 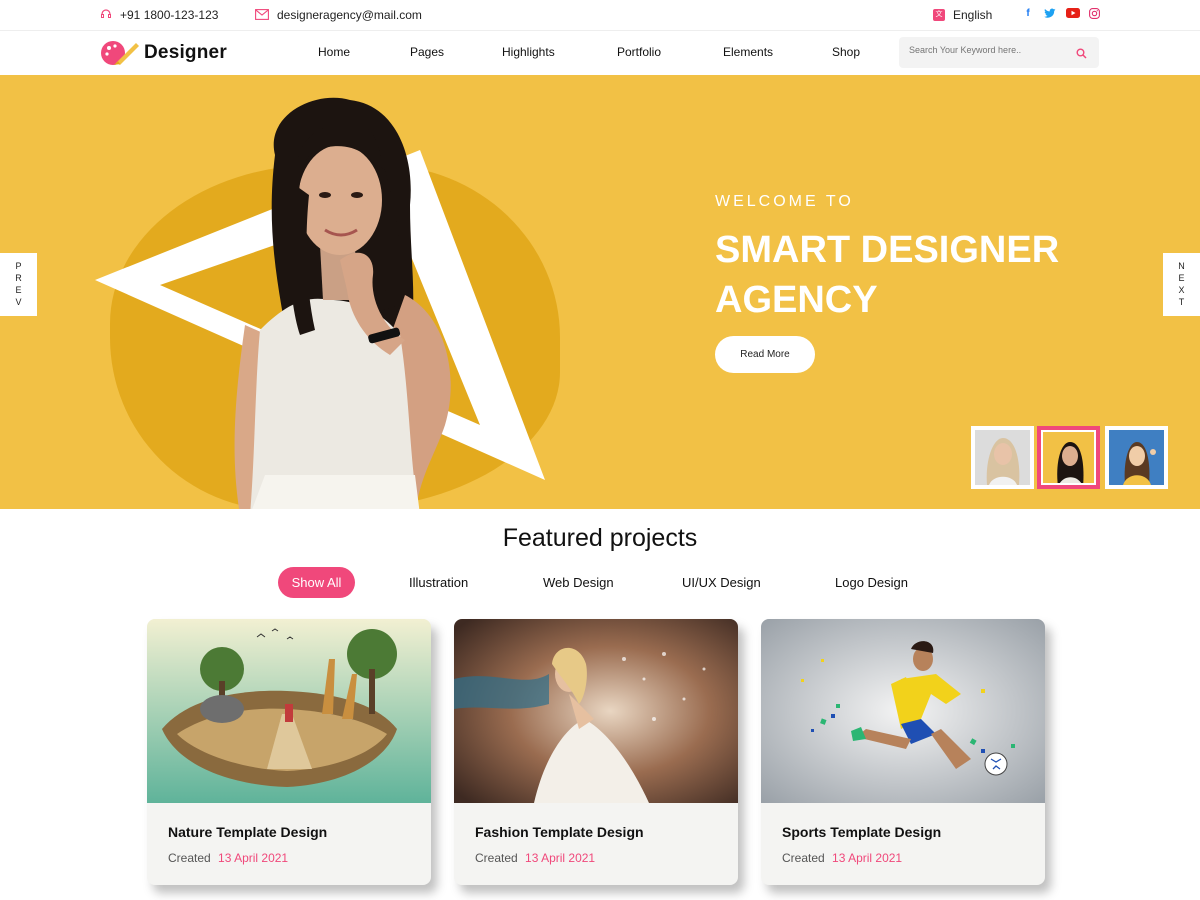 I want to click on translate-icon: 文, so click(x=939, y=15).